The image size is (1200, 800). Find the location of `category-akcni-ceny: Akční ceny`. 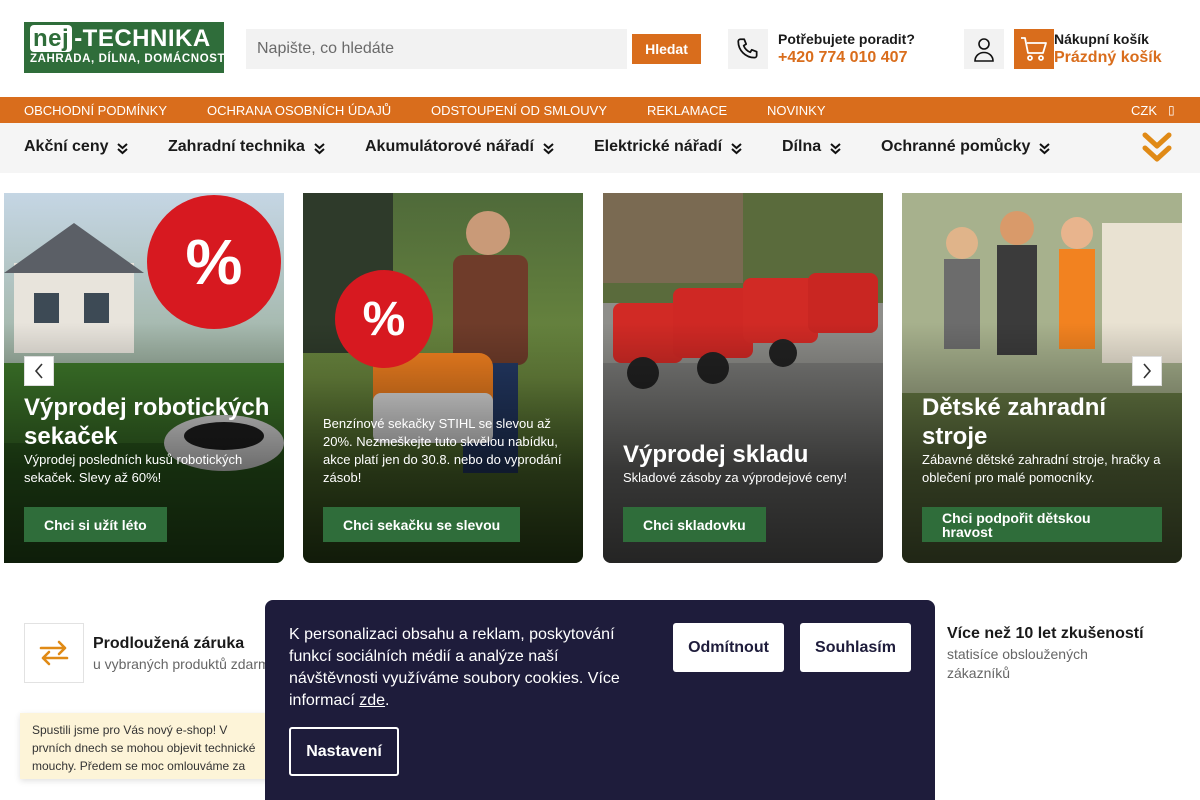

category-akcni-ceny: Akční ceny is located at coordinates (76, 147).